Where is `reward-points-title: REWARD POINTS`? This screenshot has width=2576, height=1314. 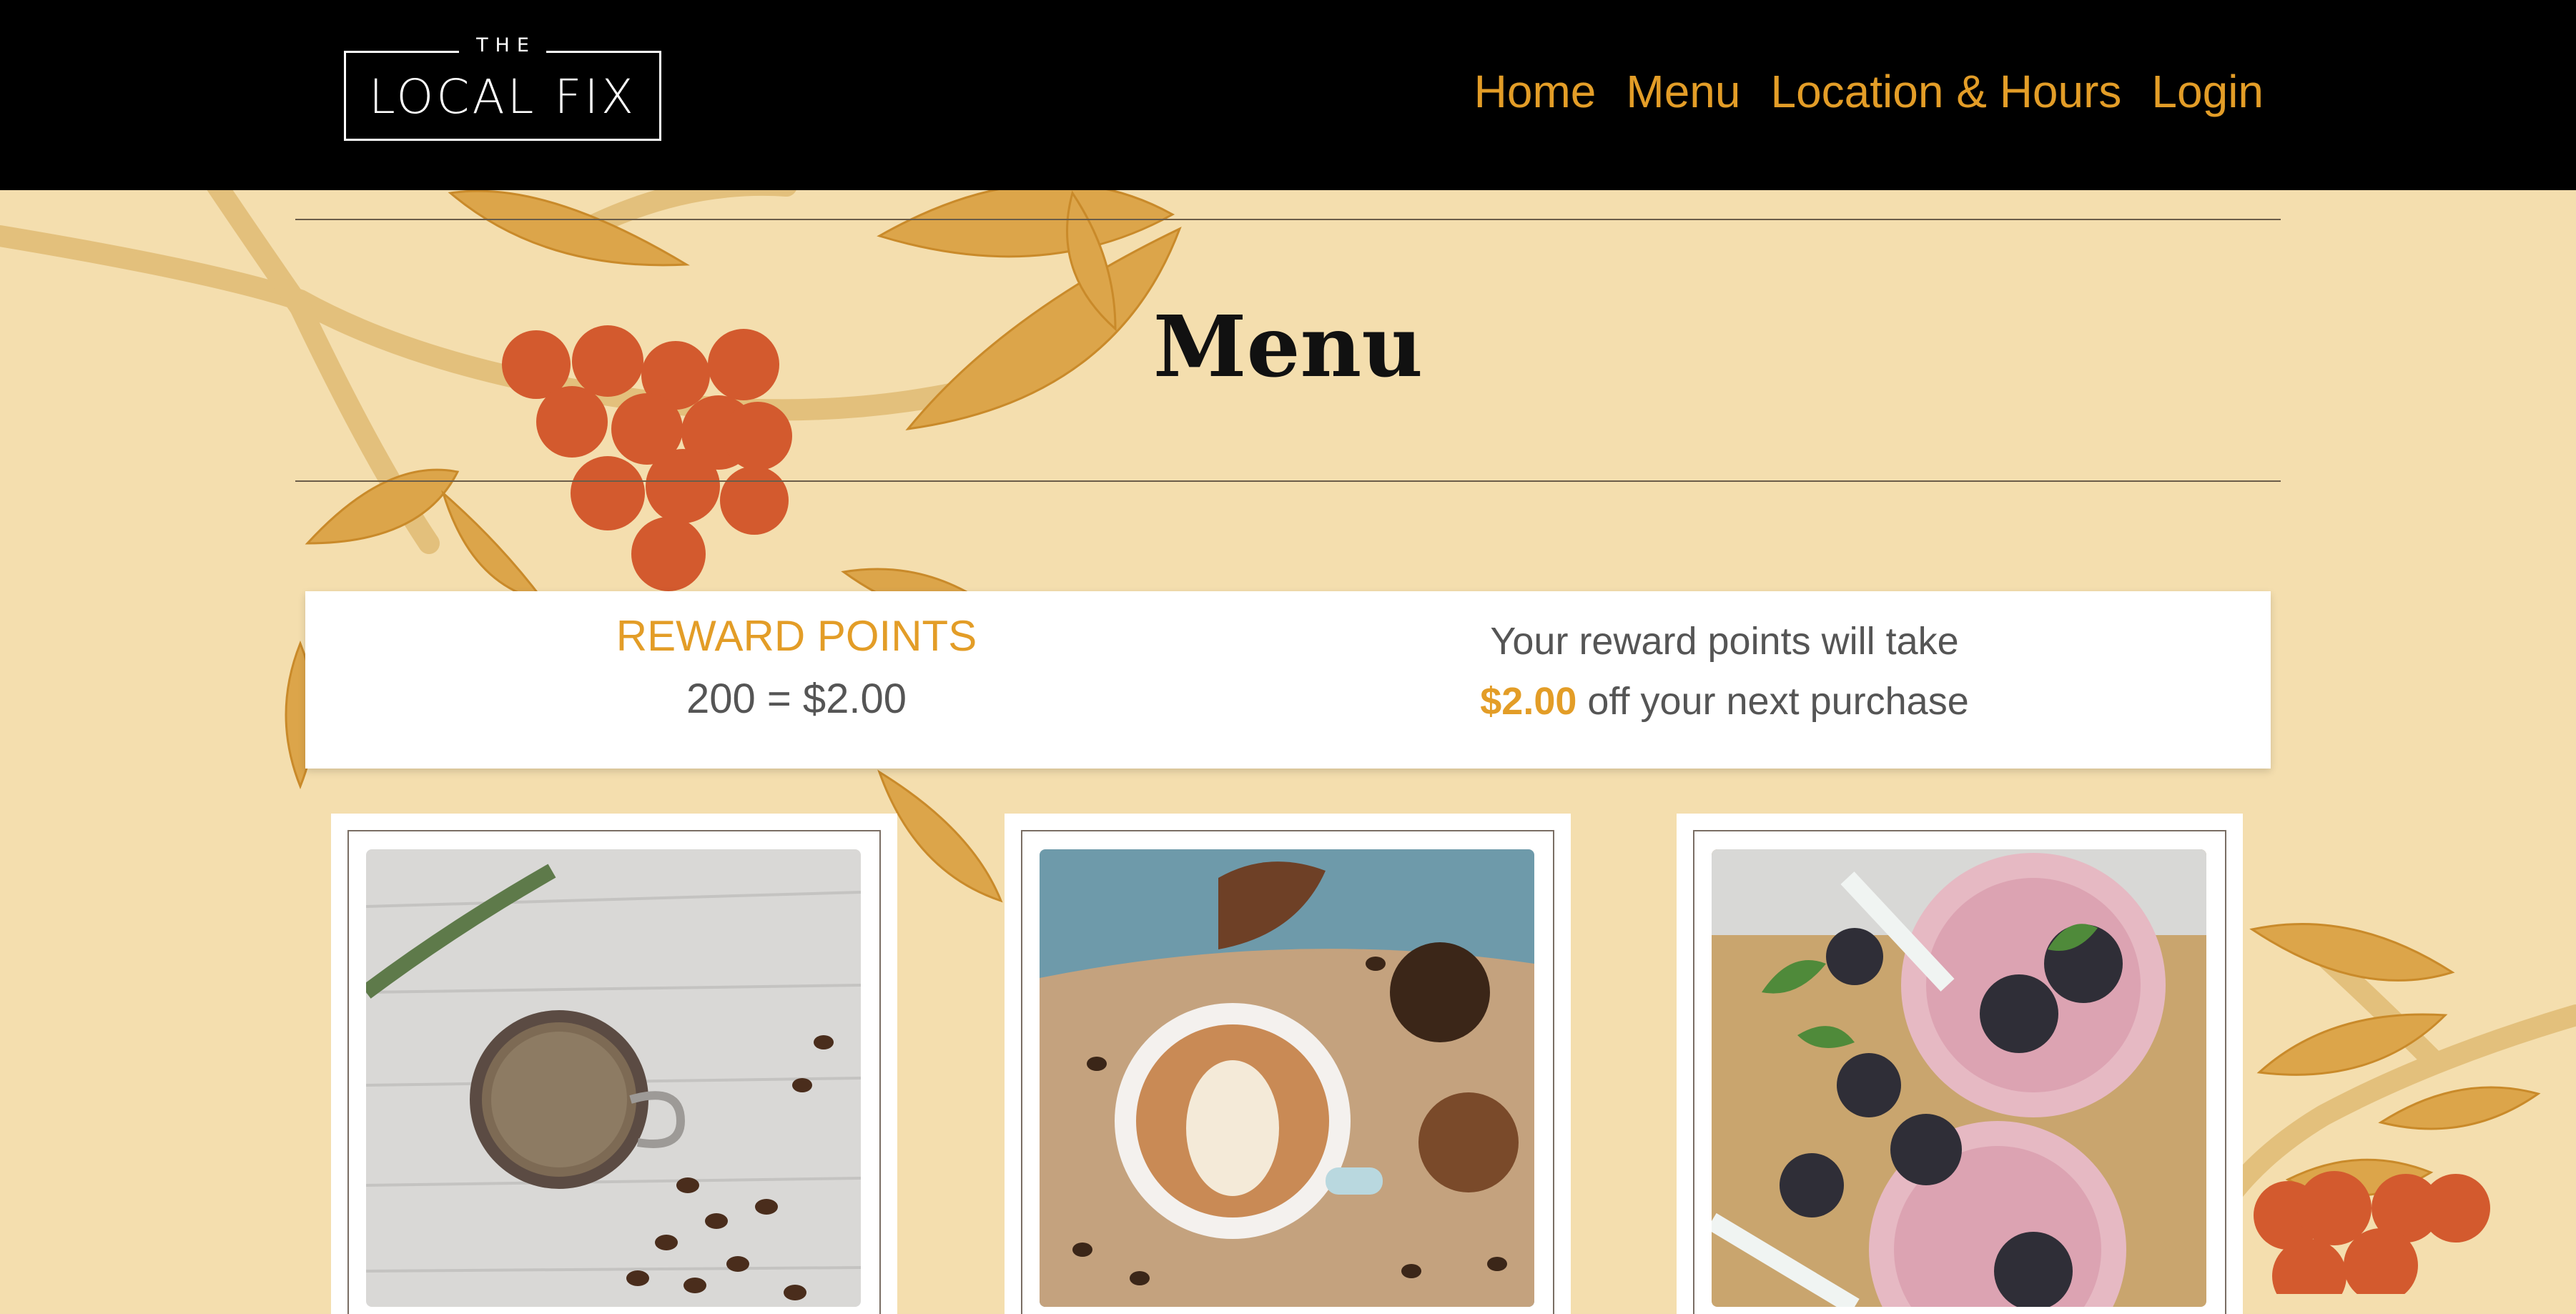
reward-points-title: REWARD POINTS is located at coordinates (796, 636).